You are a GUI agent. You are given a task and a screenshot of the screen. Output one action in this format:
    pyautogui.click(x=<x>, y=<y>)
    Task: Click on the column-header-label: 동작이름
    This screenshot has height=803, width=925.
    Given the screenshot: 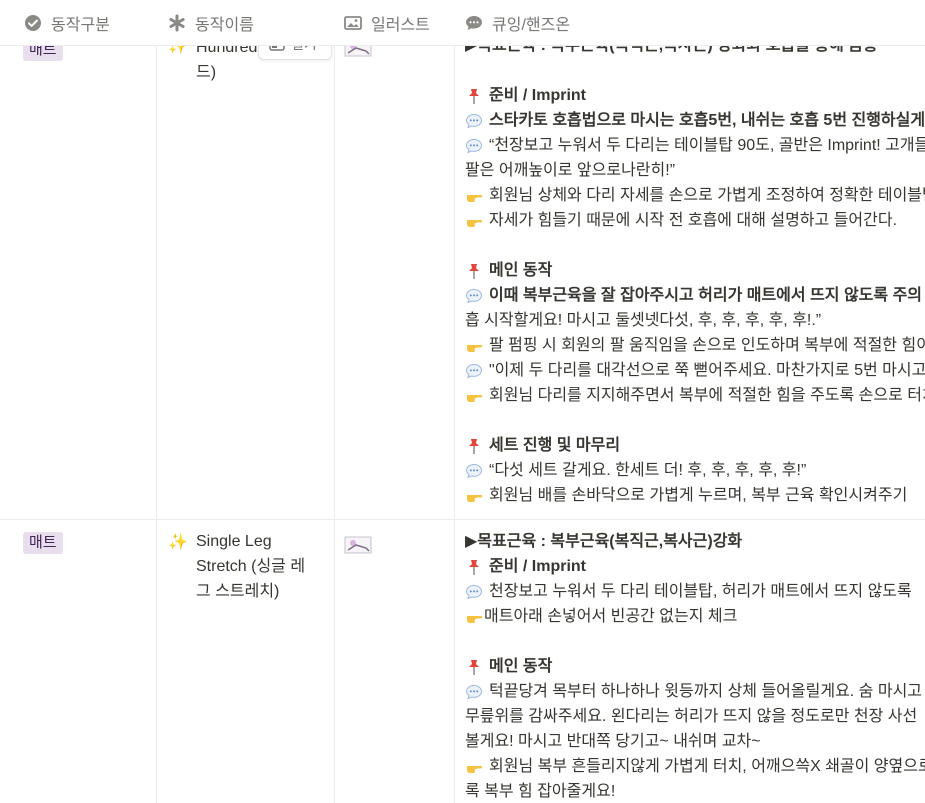 What is the action you would take?
    pyautogui.click(x=224, y=25)
    